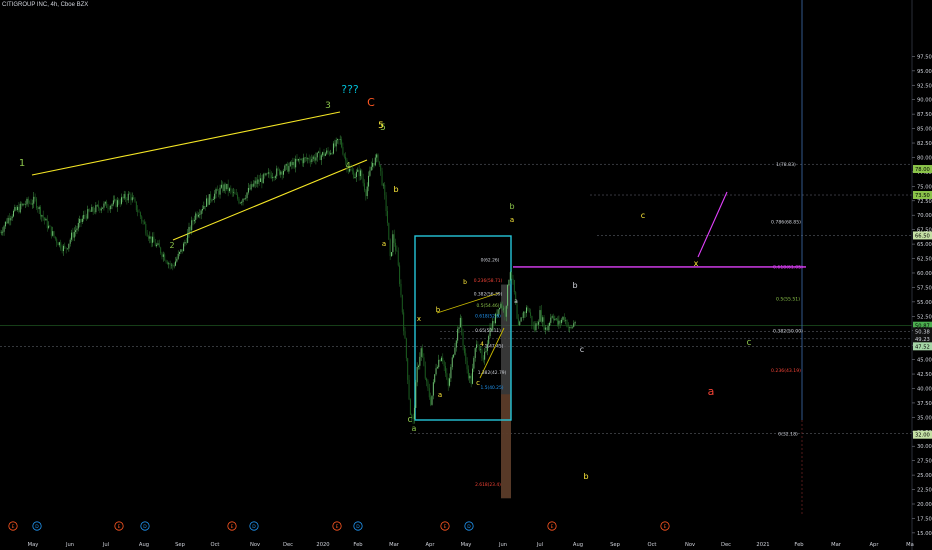 This screenshot has height=550, width=932. I want to click on price-tick-label: 52.50, so click(924, 317).